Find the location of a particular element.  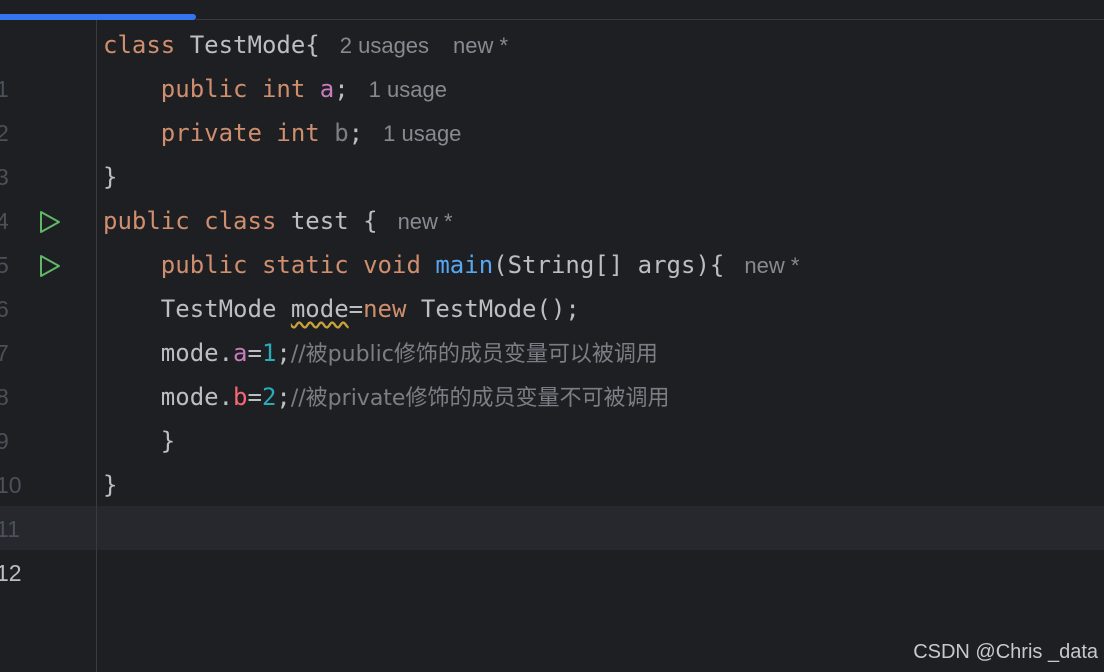

method-params: (String[] args){ is located at coordinates (609, 265).